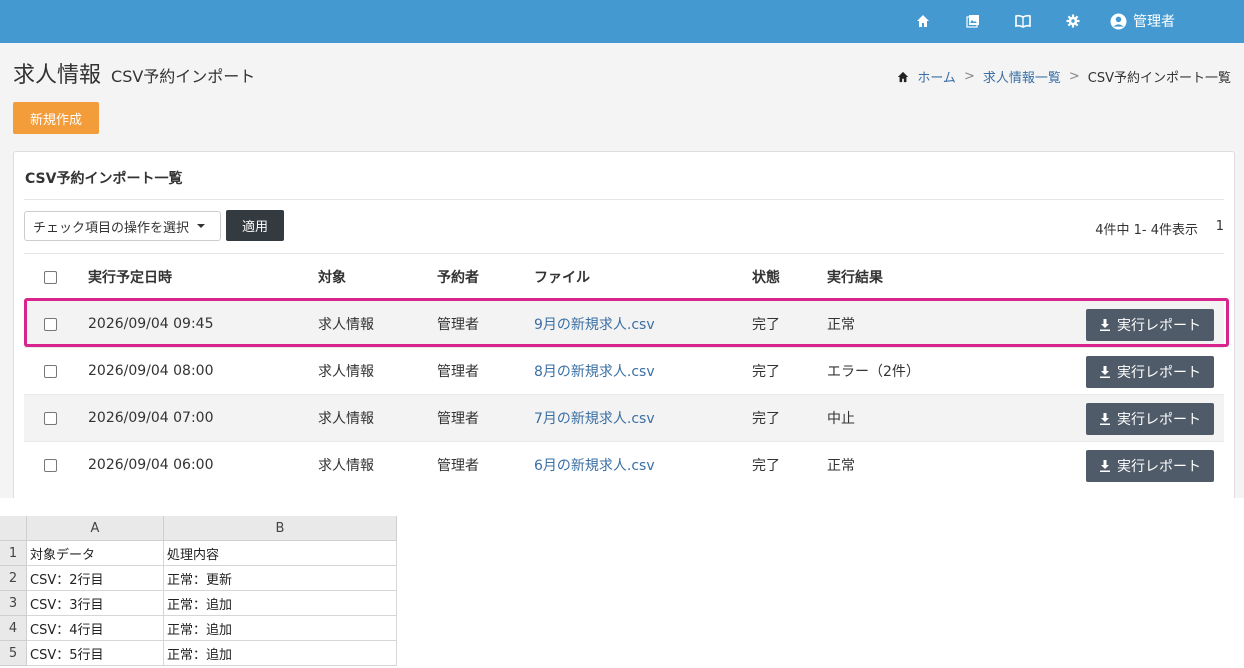 Image resolution: width=1244 pixels, height=668 pixels. What do you see at coordinates (104, 179) in the screenshot?
I see `panel-title: CSV予約インポート一覧` at bounding box center [104, 179].